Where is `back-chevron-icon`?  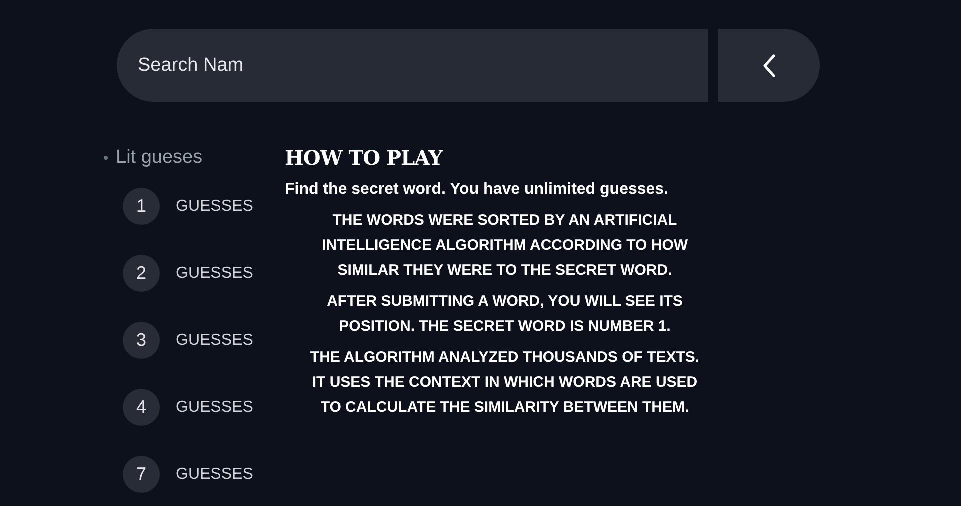
back-chevron-icon is located at coordinates (769, 66).